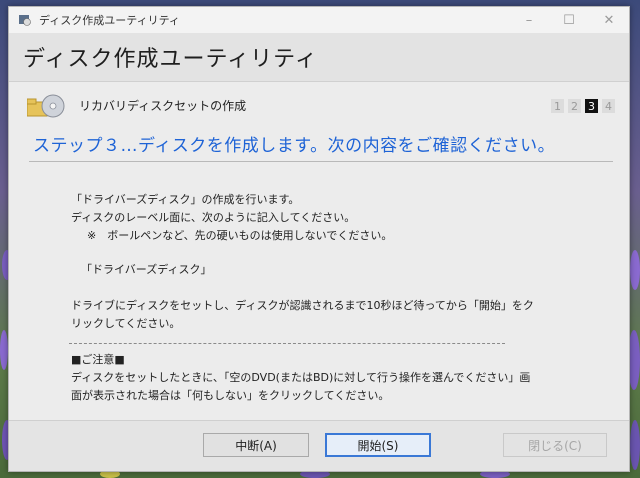 Image resolution: width=640 pixels, height=478 pixels. I want to click on maximize-button: ☐, so click(569, 20).